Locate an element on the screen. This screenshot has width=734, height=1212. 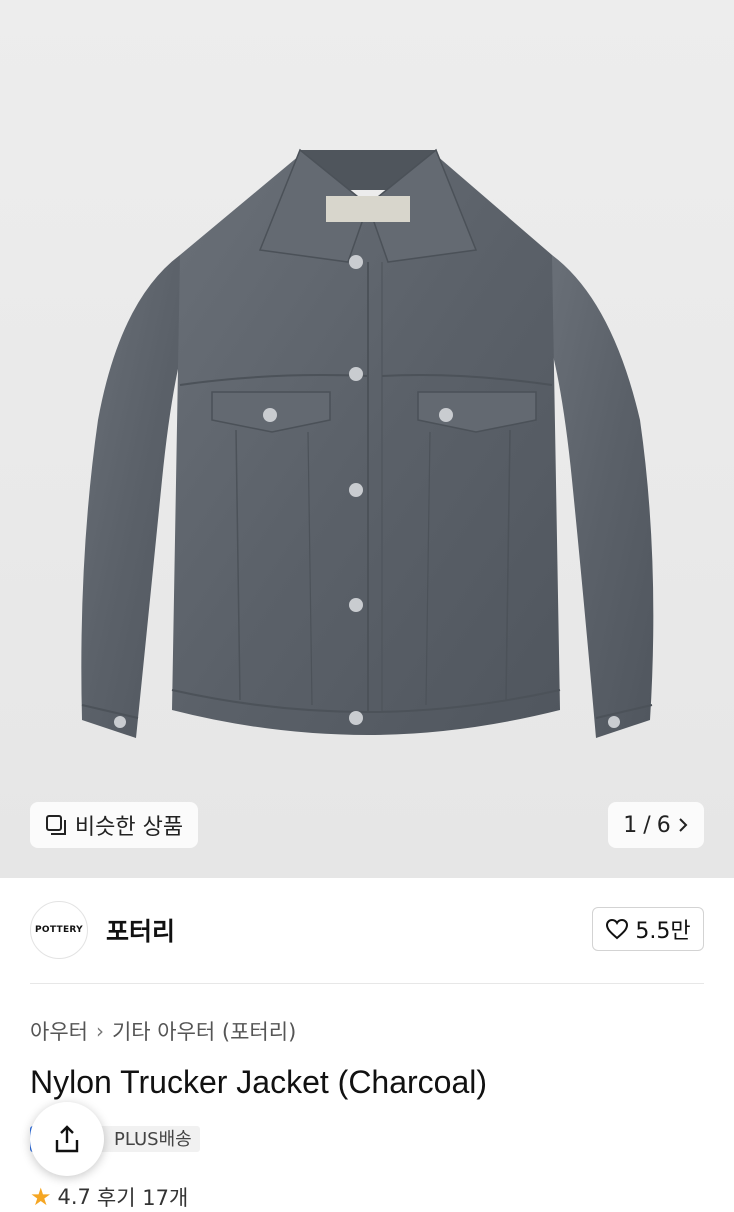
brand-like-count: 5.5만 is located at coordinates (663, 931).